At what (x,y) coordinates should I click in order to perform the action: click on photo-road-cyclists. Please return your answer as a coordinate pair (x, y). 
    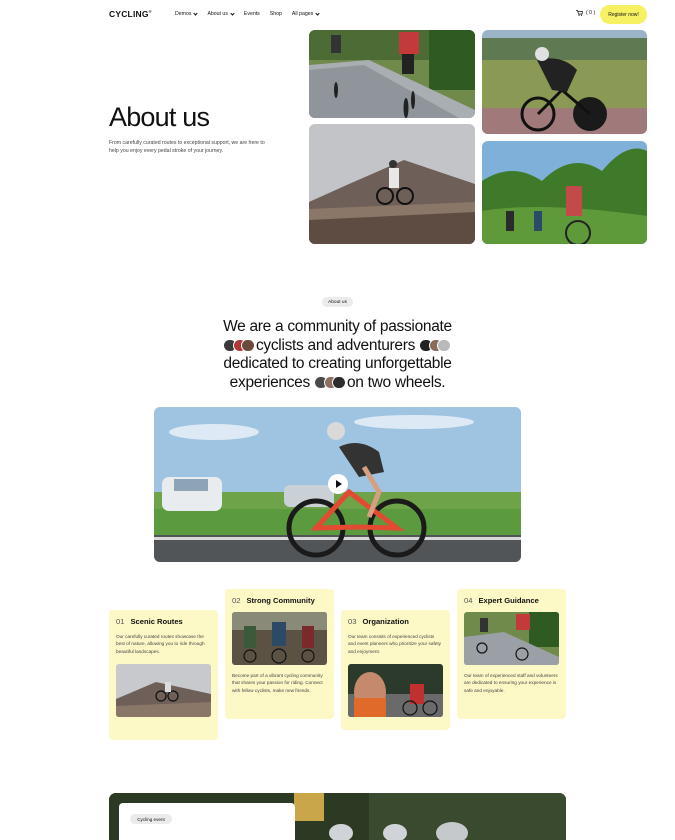
    Looking at the image, I should click on (392, 74).